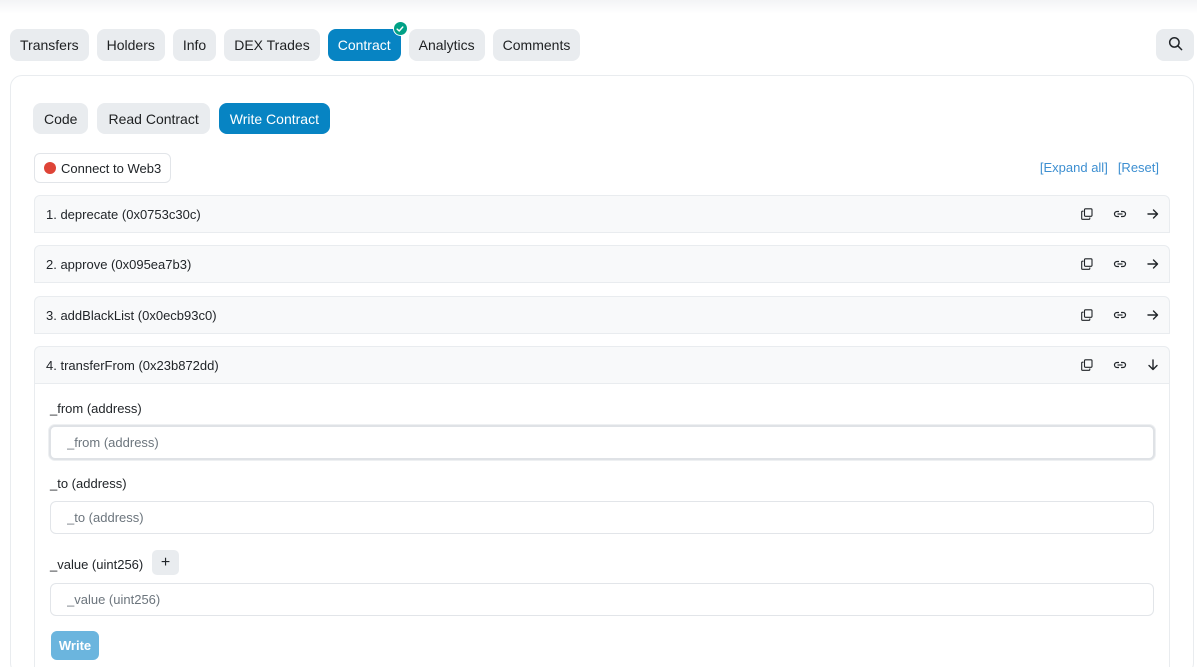 This screenshot has height=667, width=1197. I want to click on connect-web3-button: Connect to Web3, so click(103, 168).